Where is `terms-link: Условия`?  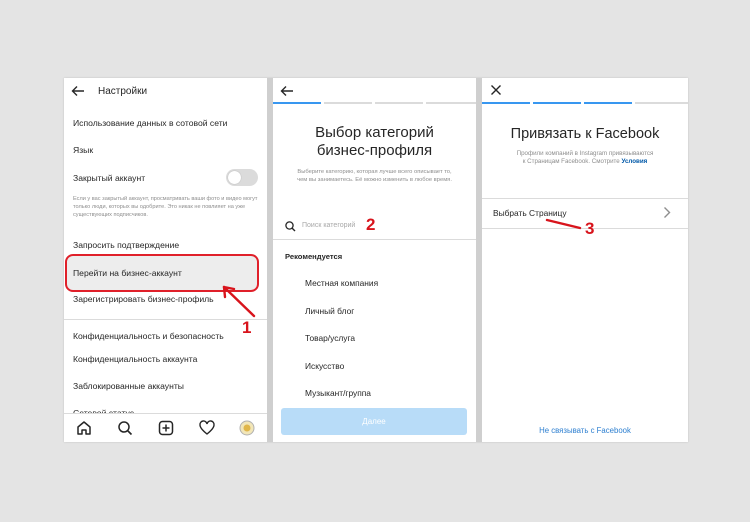
terms-link: Условия is located at coordinates (635, 161).